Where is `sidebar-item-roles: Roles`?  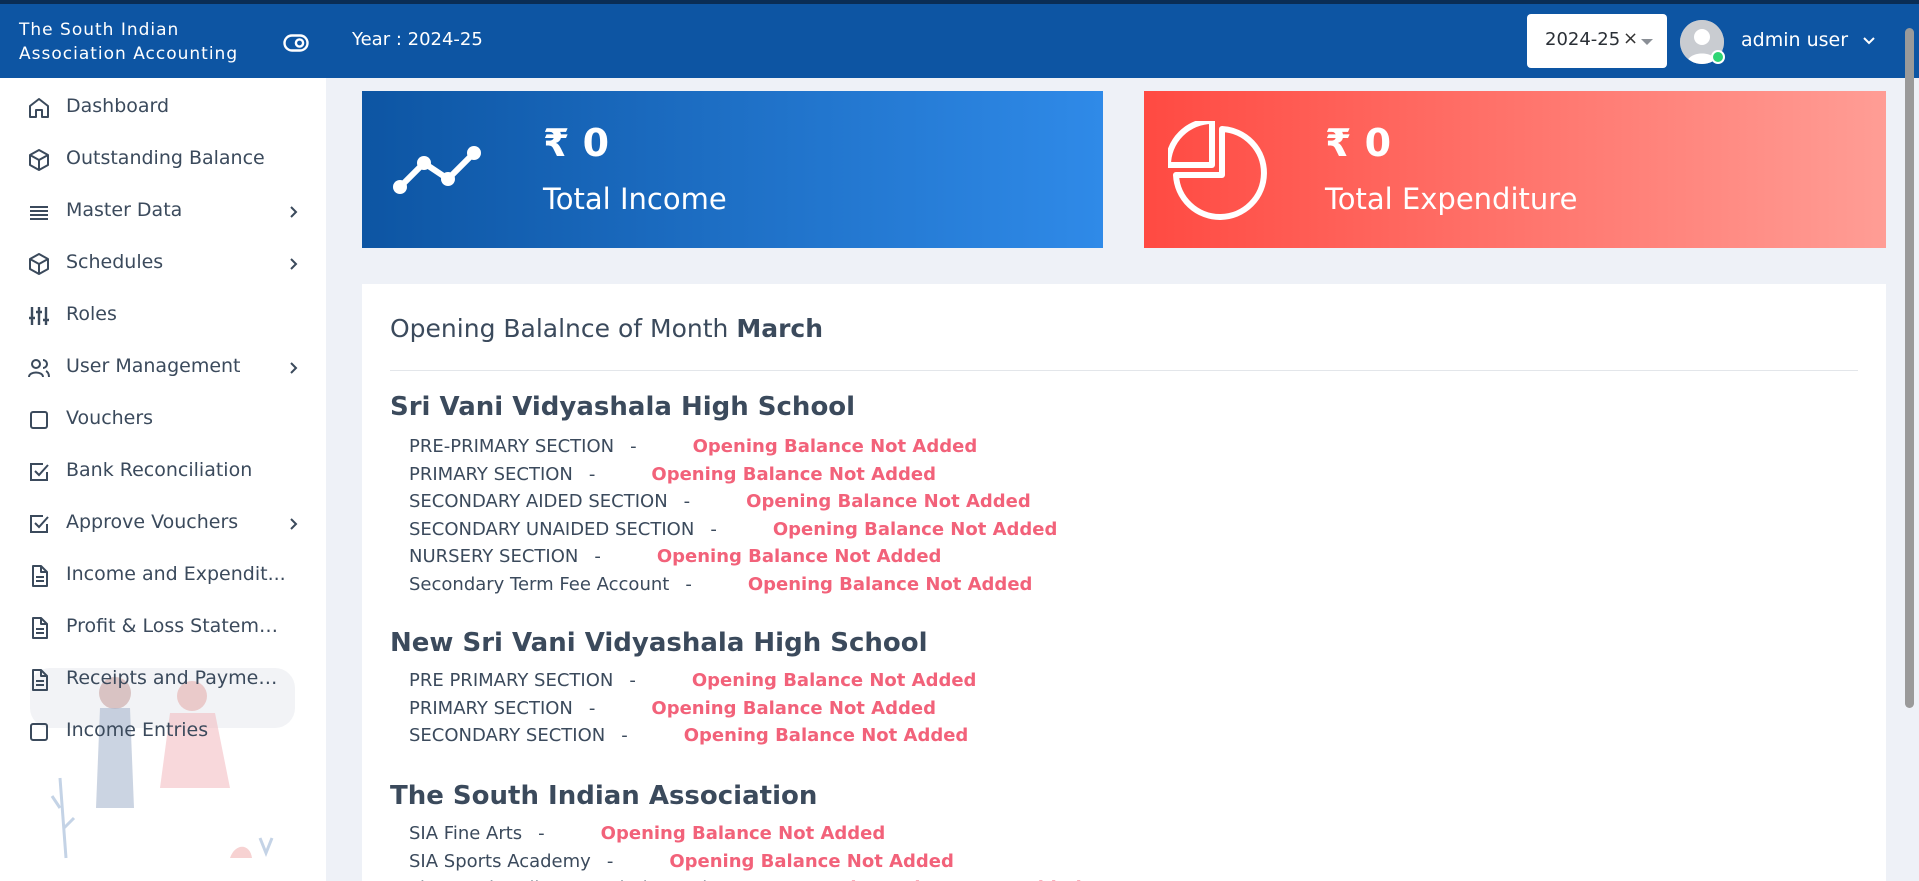 sidebar-item-roles: Roles is located at coordinates (163, 316).